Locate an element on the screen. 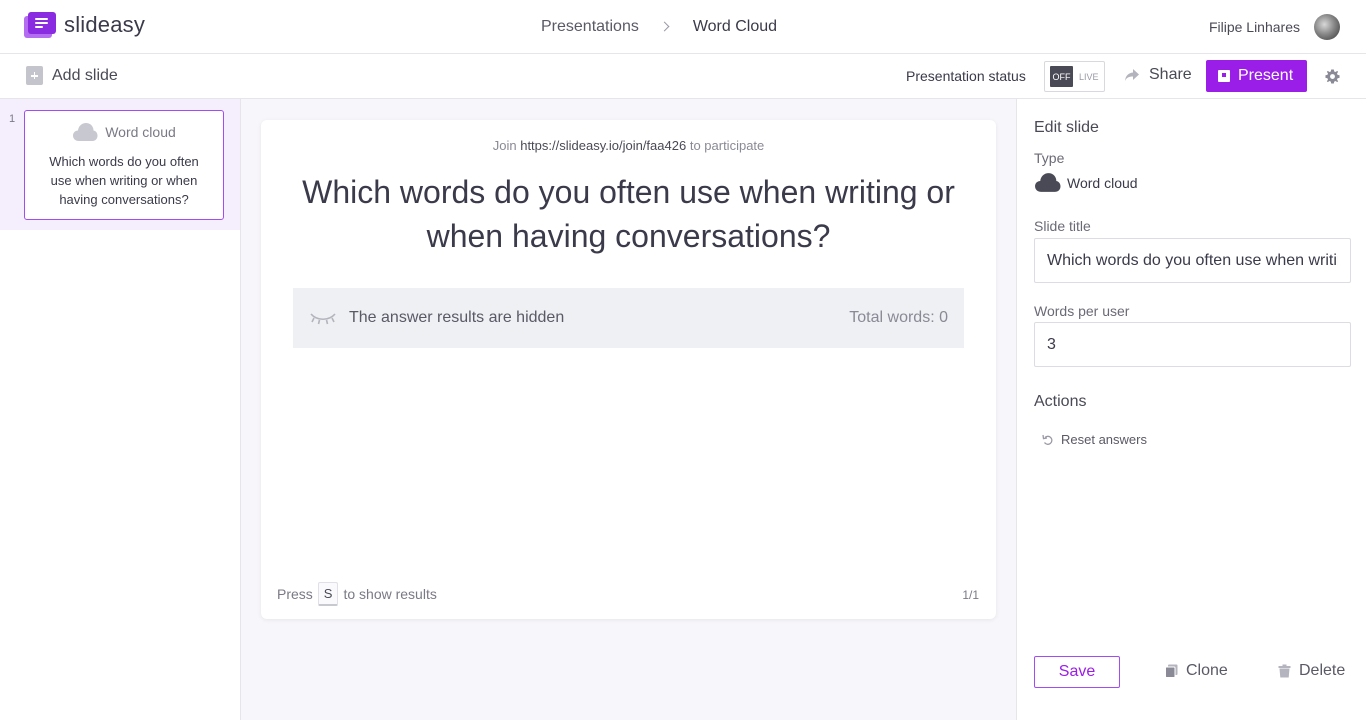 This screenshot has height=720, width=1366. words-per-user-label: Words per user is located at coordinates (1082, 311).